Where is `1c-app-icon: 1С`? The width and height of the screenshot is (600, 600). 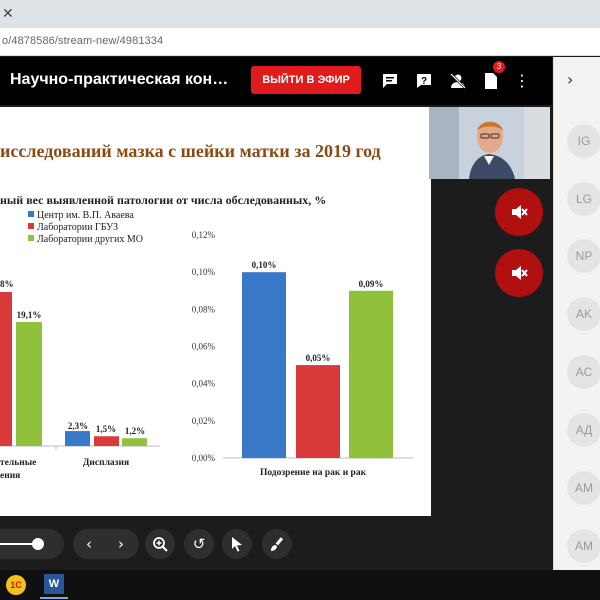 1c-app-icon: 1С is located at coordinates (16, 585).